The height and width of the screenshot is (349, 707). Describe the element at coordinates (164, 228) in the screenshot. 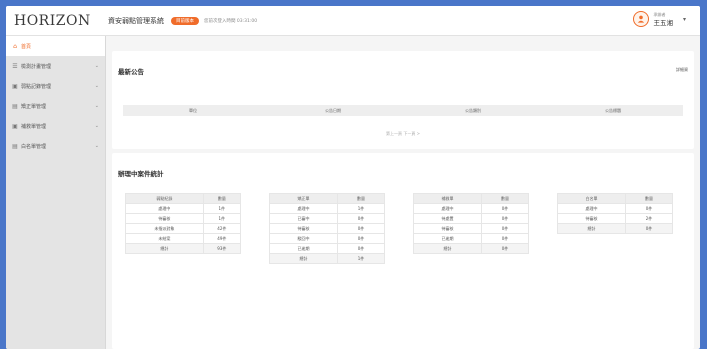

I see `status-cell: 未指派對象` at that location.